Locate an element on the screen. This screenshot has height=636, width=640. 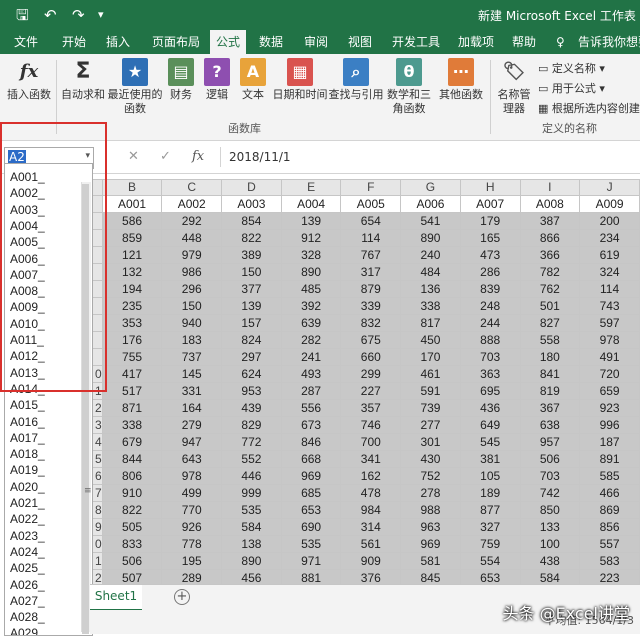
data-cell: 822 is located at coordinates (251, 238).